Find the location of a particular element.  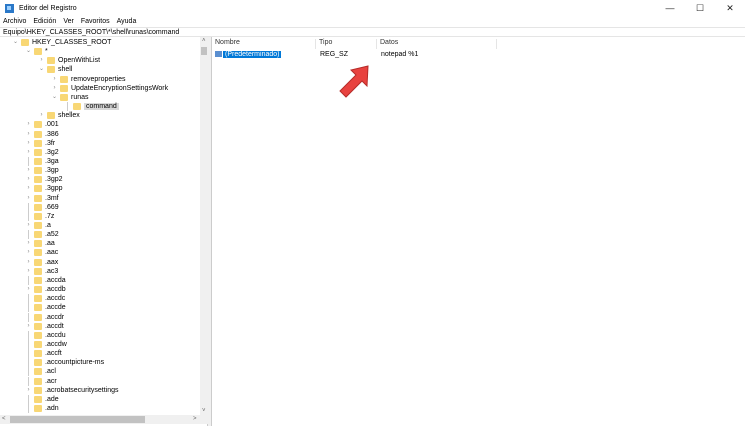

menu-ayuda: Ayuda is located at coordinates (127, 21).